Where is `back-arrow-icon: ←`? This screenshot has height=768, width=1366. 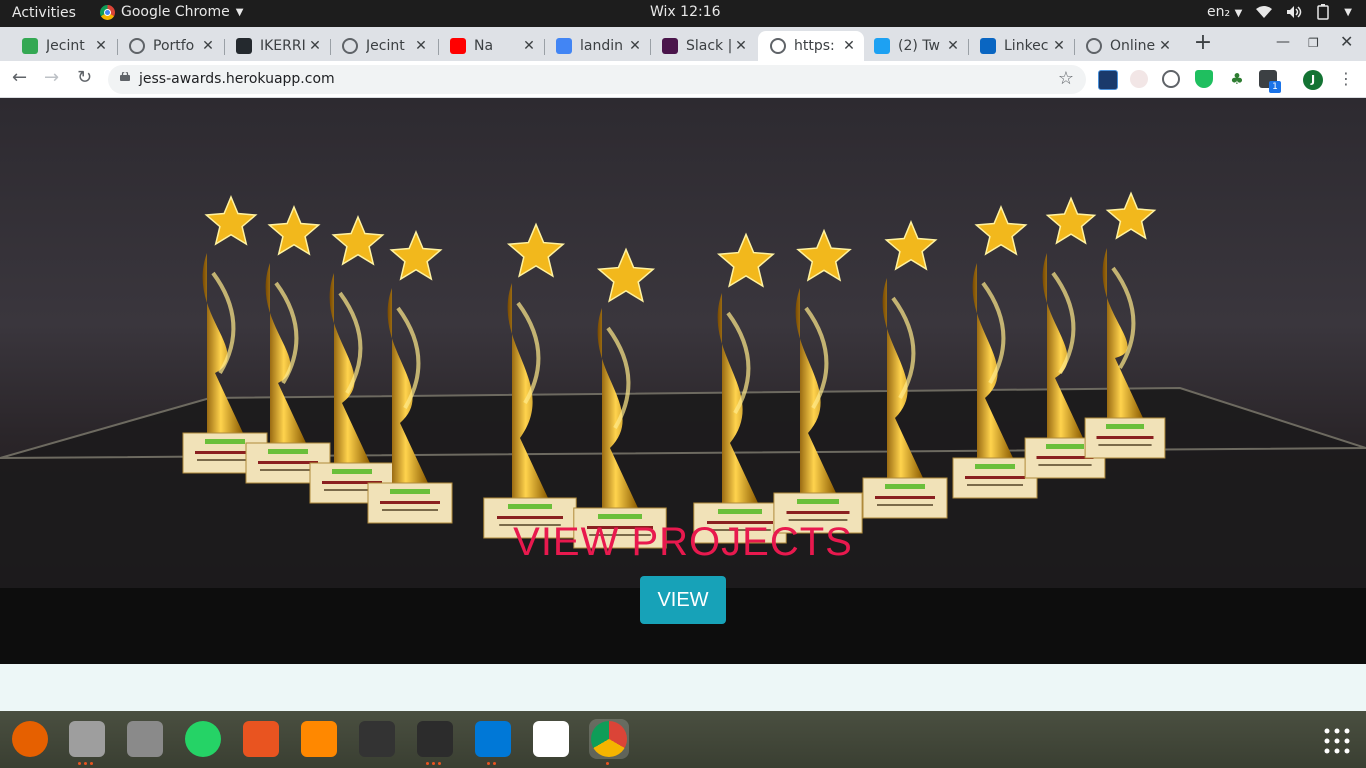 back-arrow-icon: ← is located at coordinates (19, 77).